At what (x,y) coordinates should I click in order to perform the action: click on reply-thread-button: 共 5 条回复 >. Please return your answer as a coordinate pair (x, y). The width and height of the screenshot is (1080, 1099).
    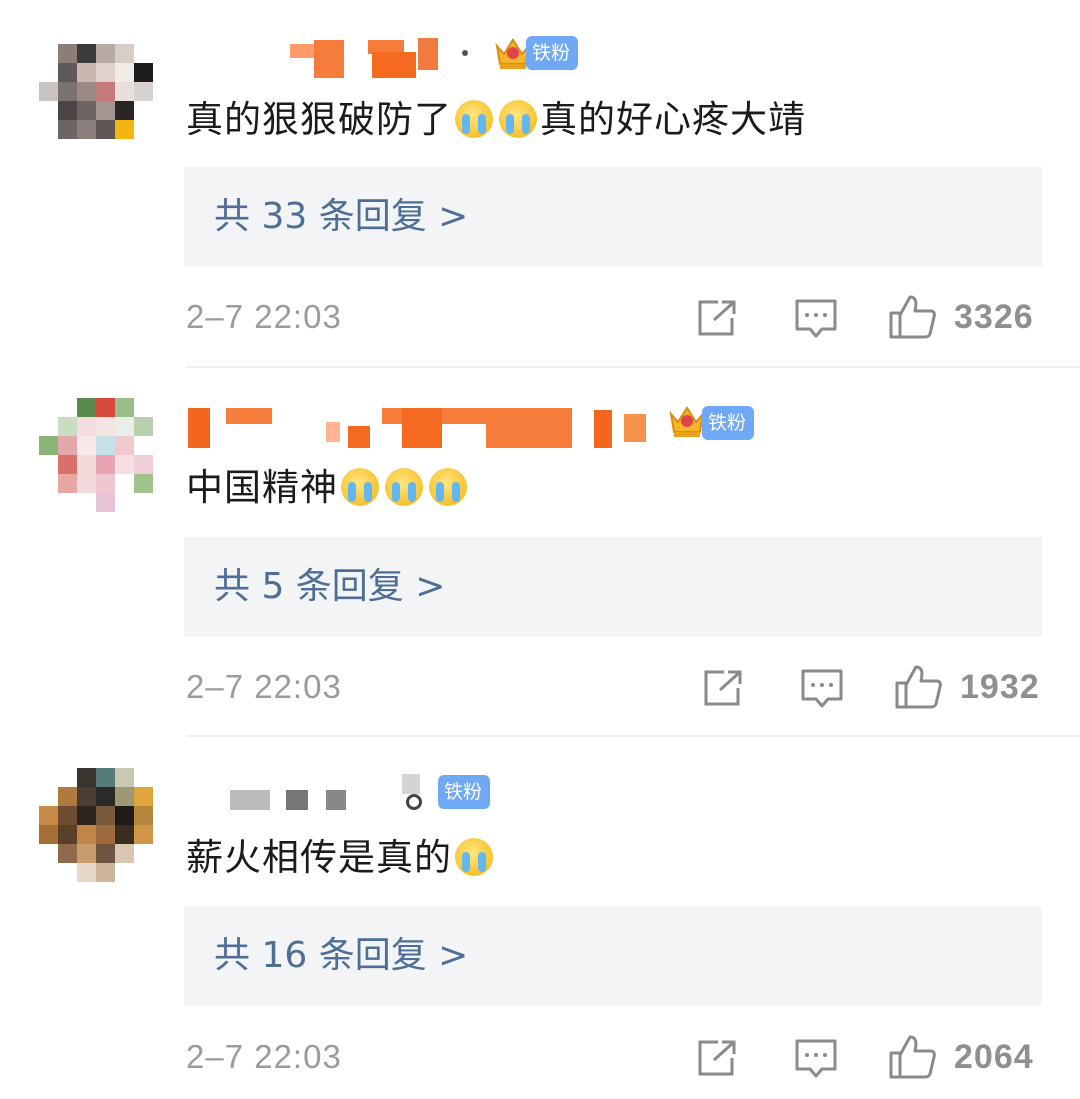
    Looking at the image, I should click on (613, 587).